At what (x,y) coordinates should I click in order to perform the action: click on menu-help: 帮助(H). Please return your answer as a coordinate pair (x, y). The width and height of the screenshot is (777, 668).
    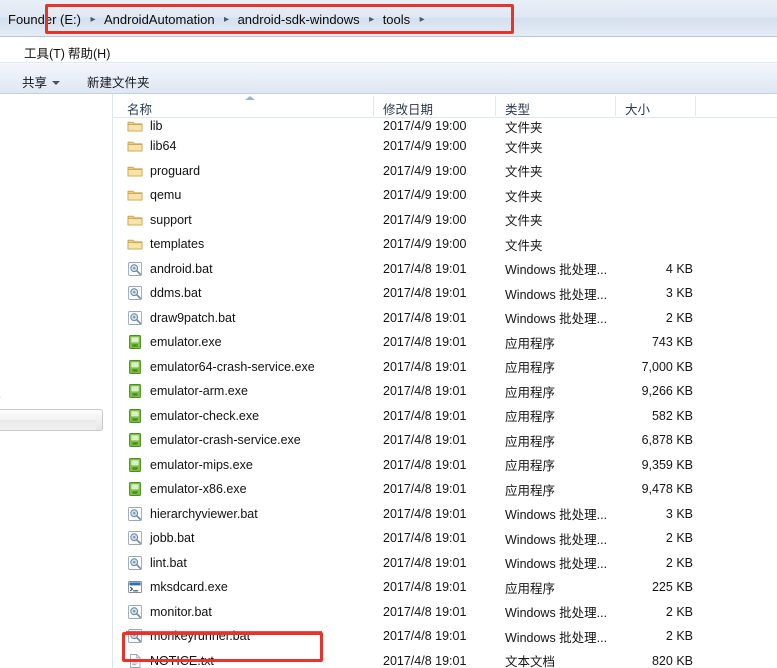
    Looking at the image, I should click on (89, 52).